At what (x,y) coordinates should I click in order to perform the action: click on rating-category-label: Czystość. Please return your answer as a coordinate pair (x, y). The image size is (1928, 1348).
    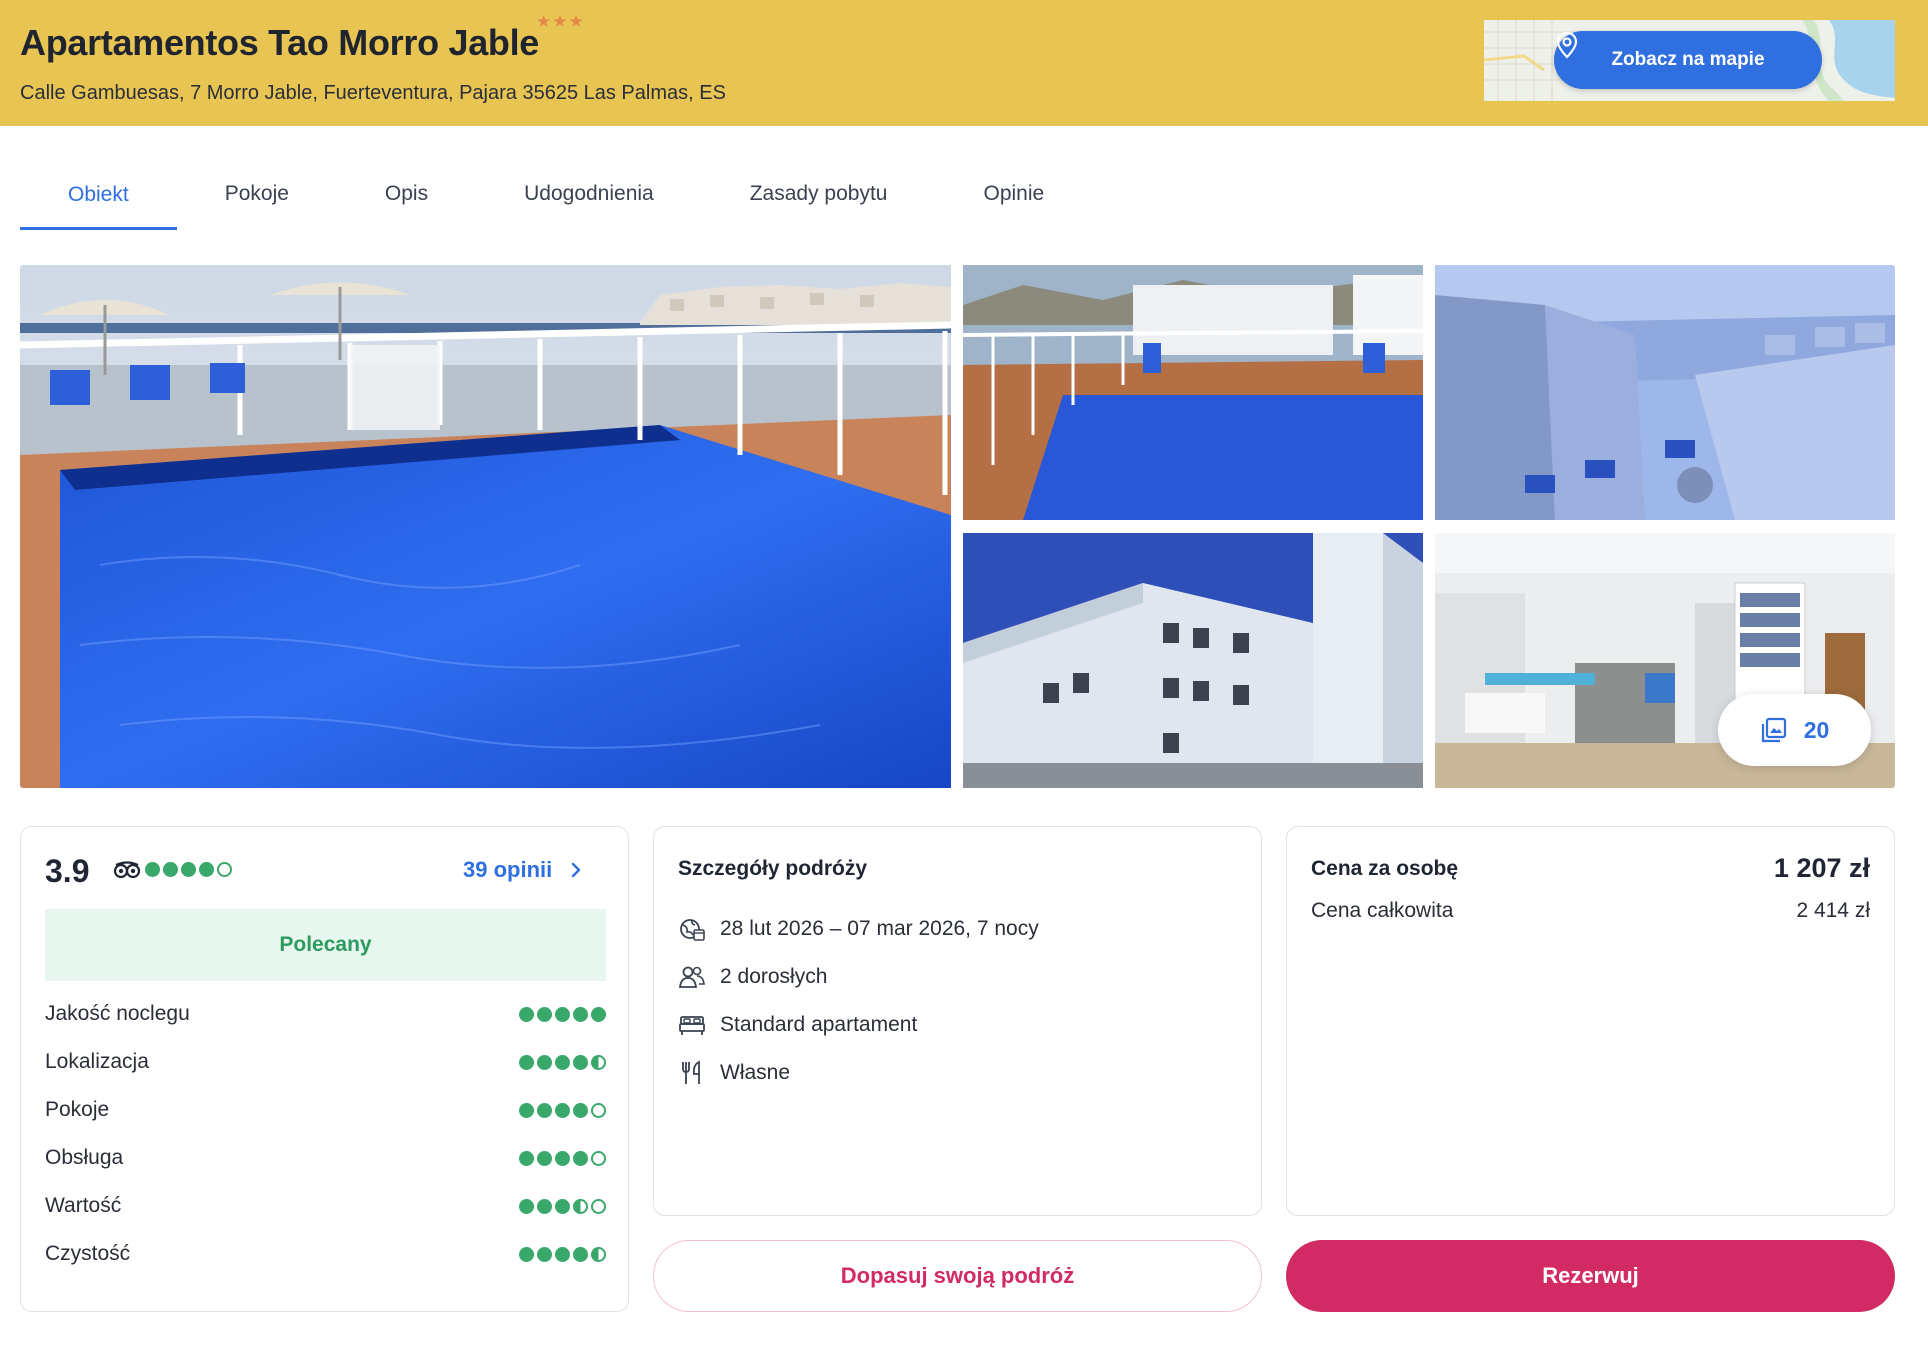
    Looking at the image, I should click on (88, 1253).